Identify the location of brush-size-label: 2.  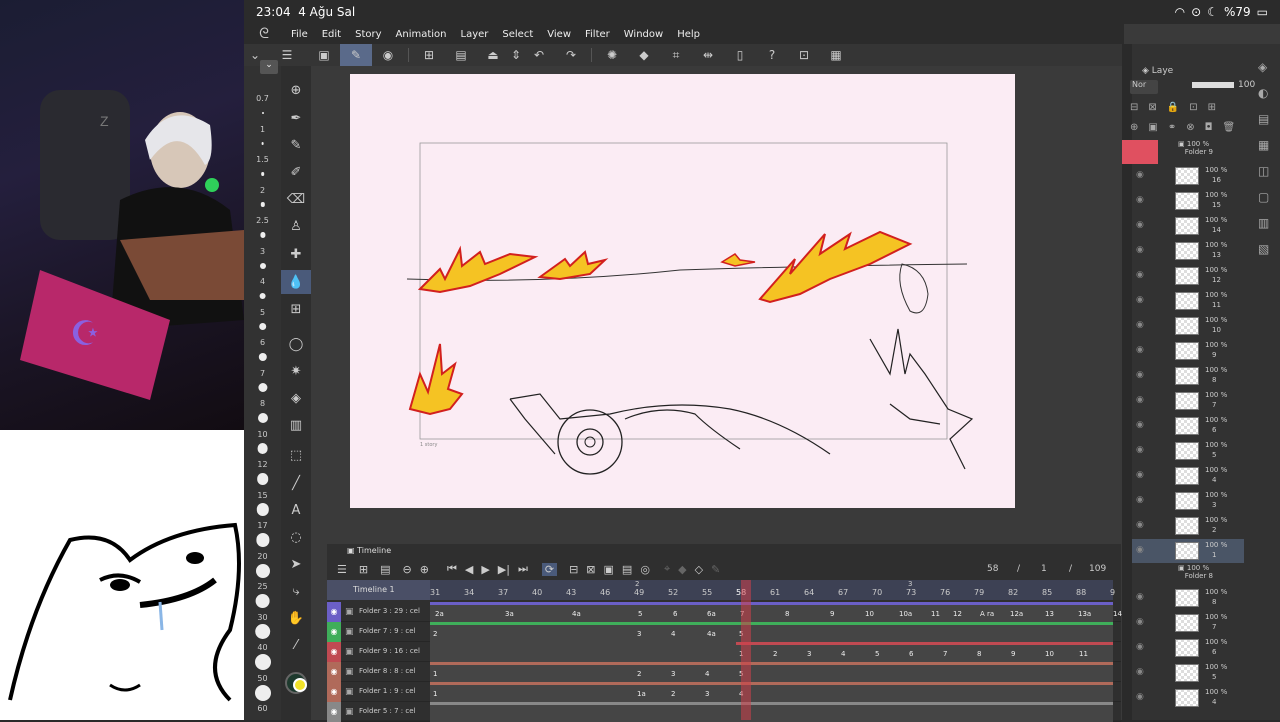
(262, 190).